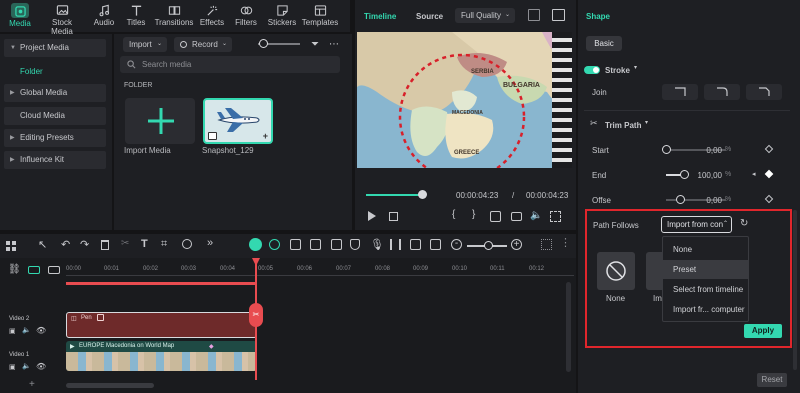 The height and width of the screenshot is (393, 800). What do you see at coordinates (485, 15) in the screenshot?
I see `quality-dropdown: Full Quality ⌄` at bounding box center [485, 15].